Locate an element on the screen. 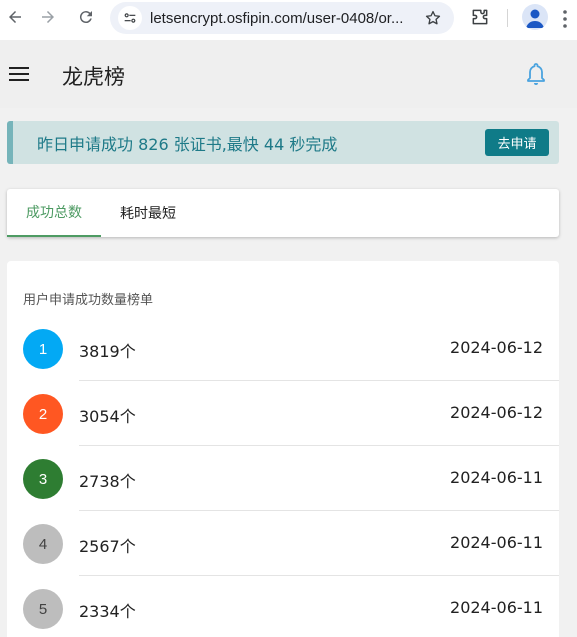 The width and height of the screenshot is (577, 637). back-icon is located at coordinates (15, 17).